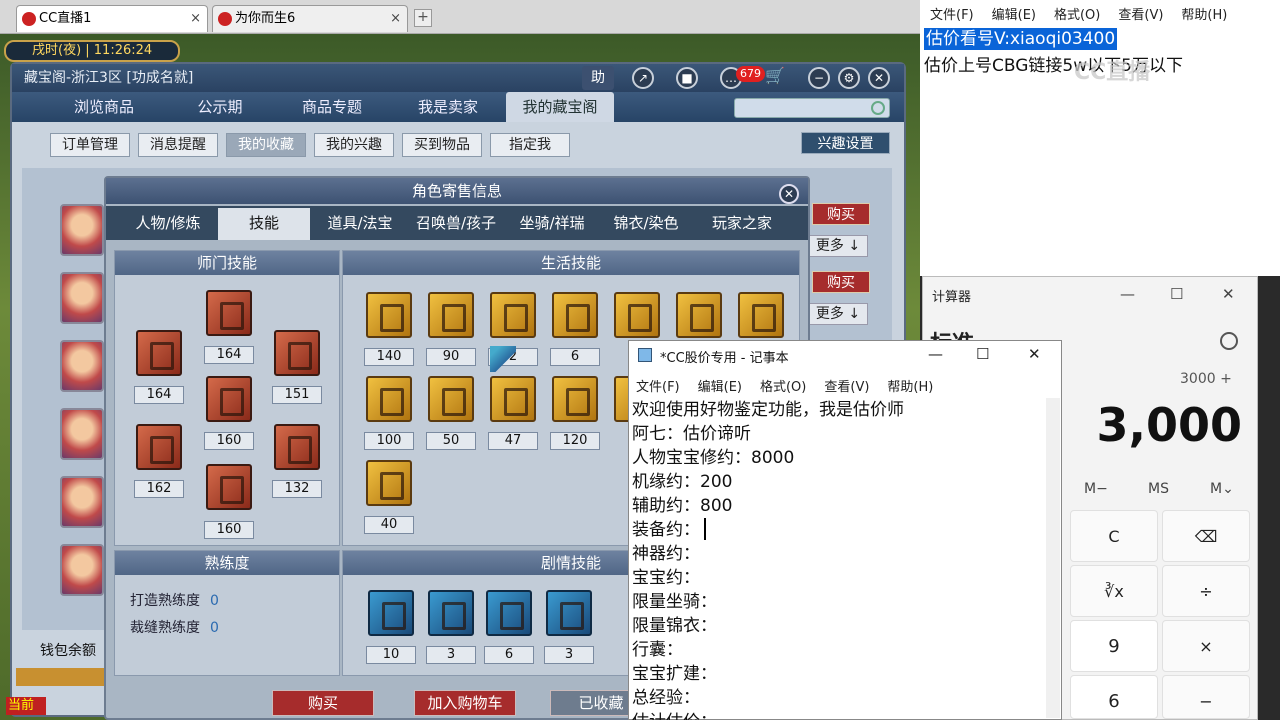  What do you see at coordinates (1114, 646) in the screenshot?
I see `digit-9-button: 9` at bounding box center [1114, 646].